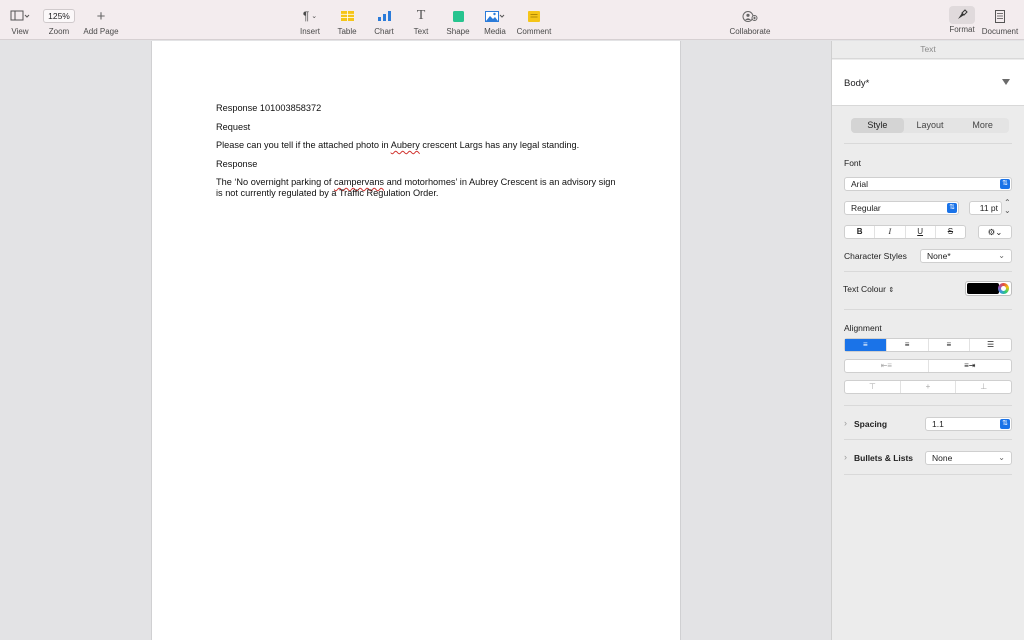 The image size is (1024, 640). What do you see at coordinates (928, 184) in the screenshot?
I see `font-family-select: Arial ⇅` at bounding box center [928, 184].